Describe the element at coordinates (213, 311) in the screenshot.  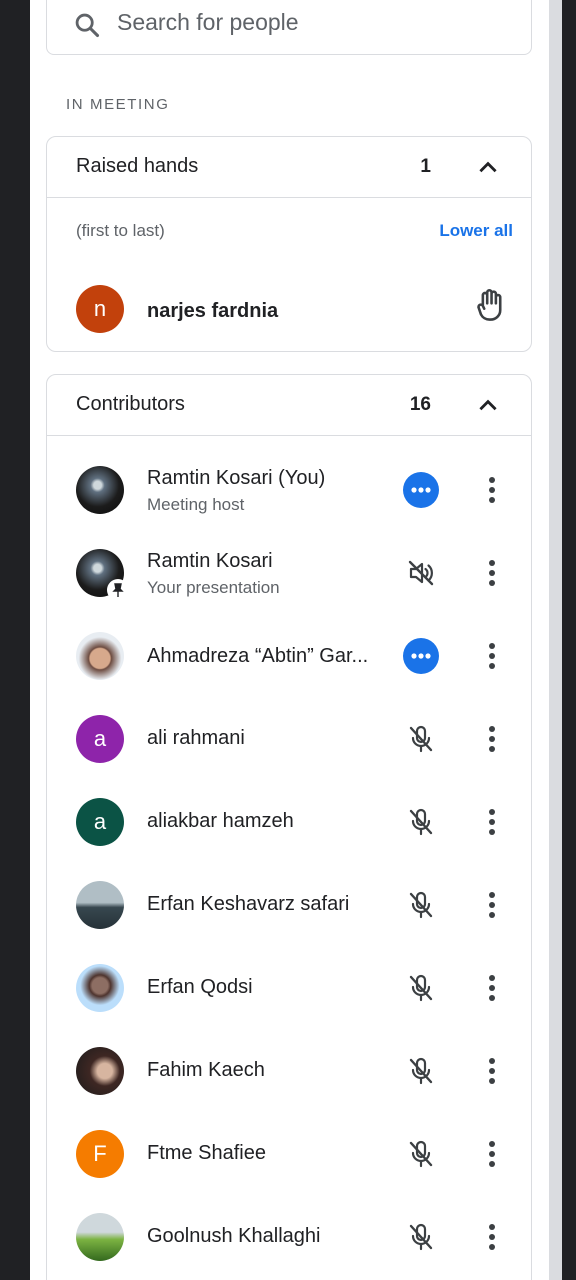
I see `participant-name: narjes fardnia` at that location.